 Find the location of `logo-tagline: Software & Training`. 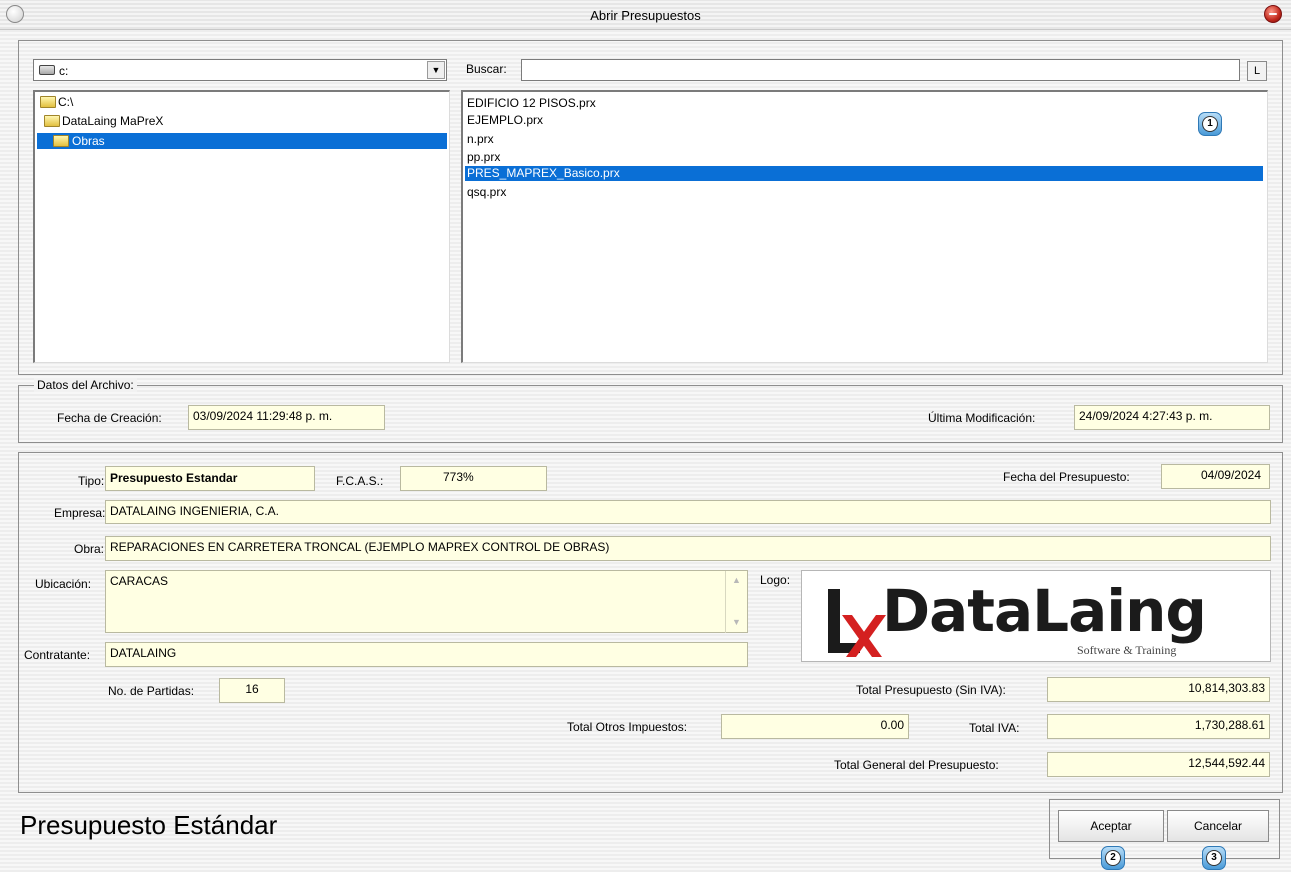

logo-tagline: Software & Training is located at coordinates (1127, 650).